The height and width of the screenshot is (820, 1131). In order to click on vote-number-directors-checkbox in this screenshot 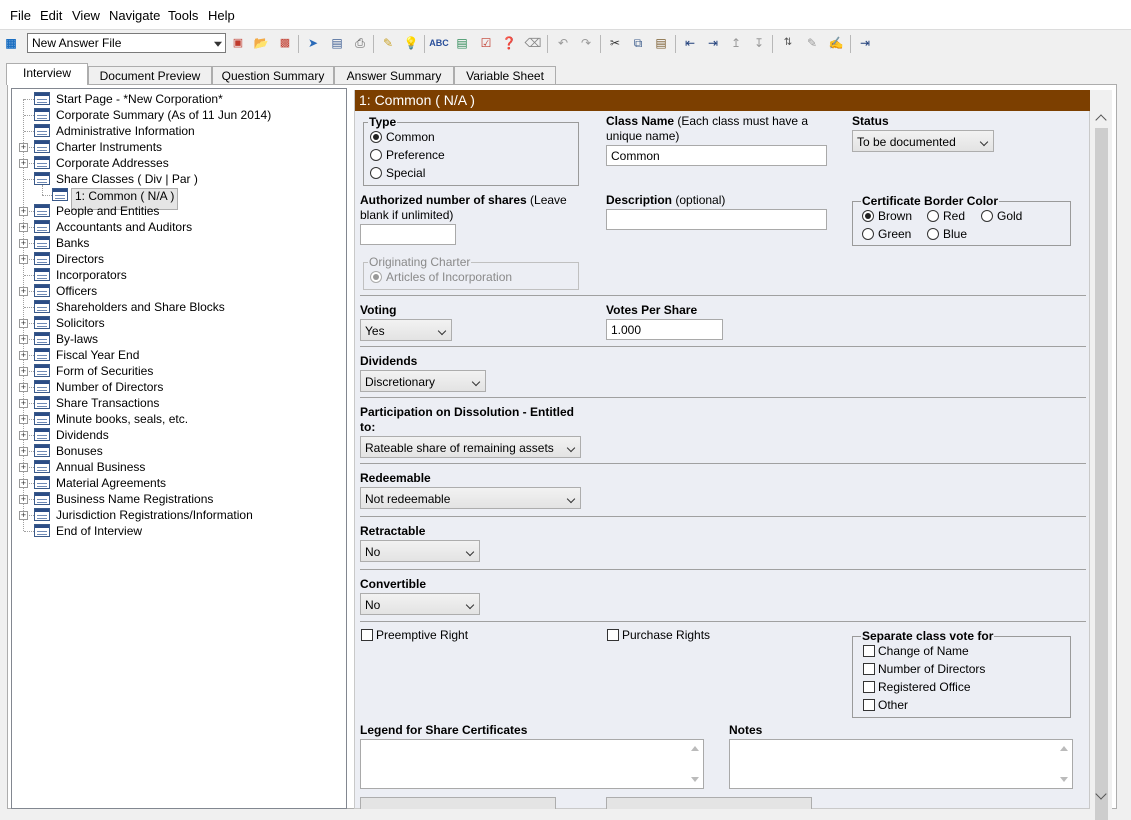, I will do `click(869, 669)`.